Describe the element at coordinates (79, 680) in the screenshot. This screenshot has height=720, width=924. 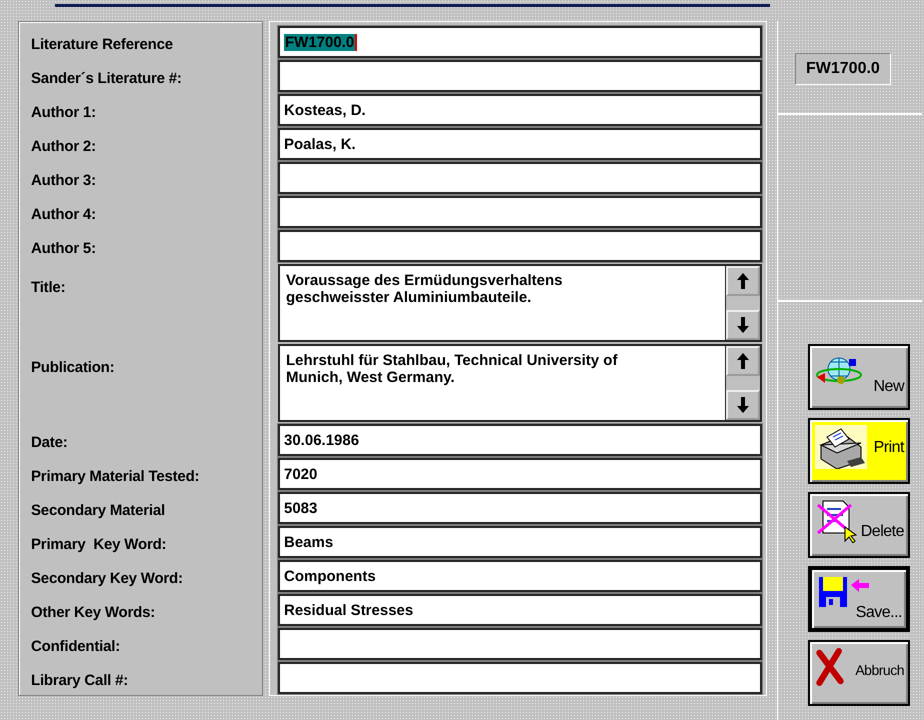
I see `field-label: Library Call #:` at that location.